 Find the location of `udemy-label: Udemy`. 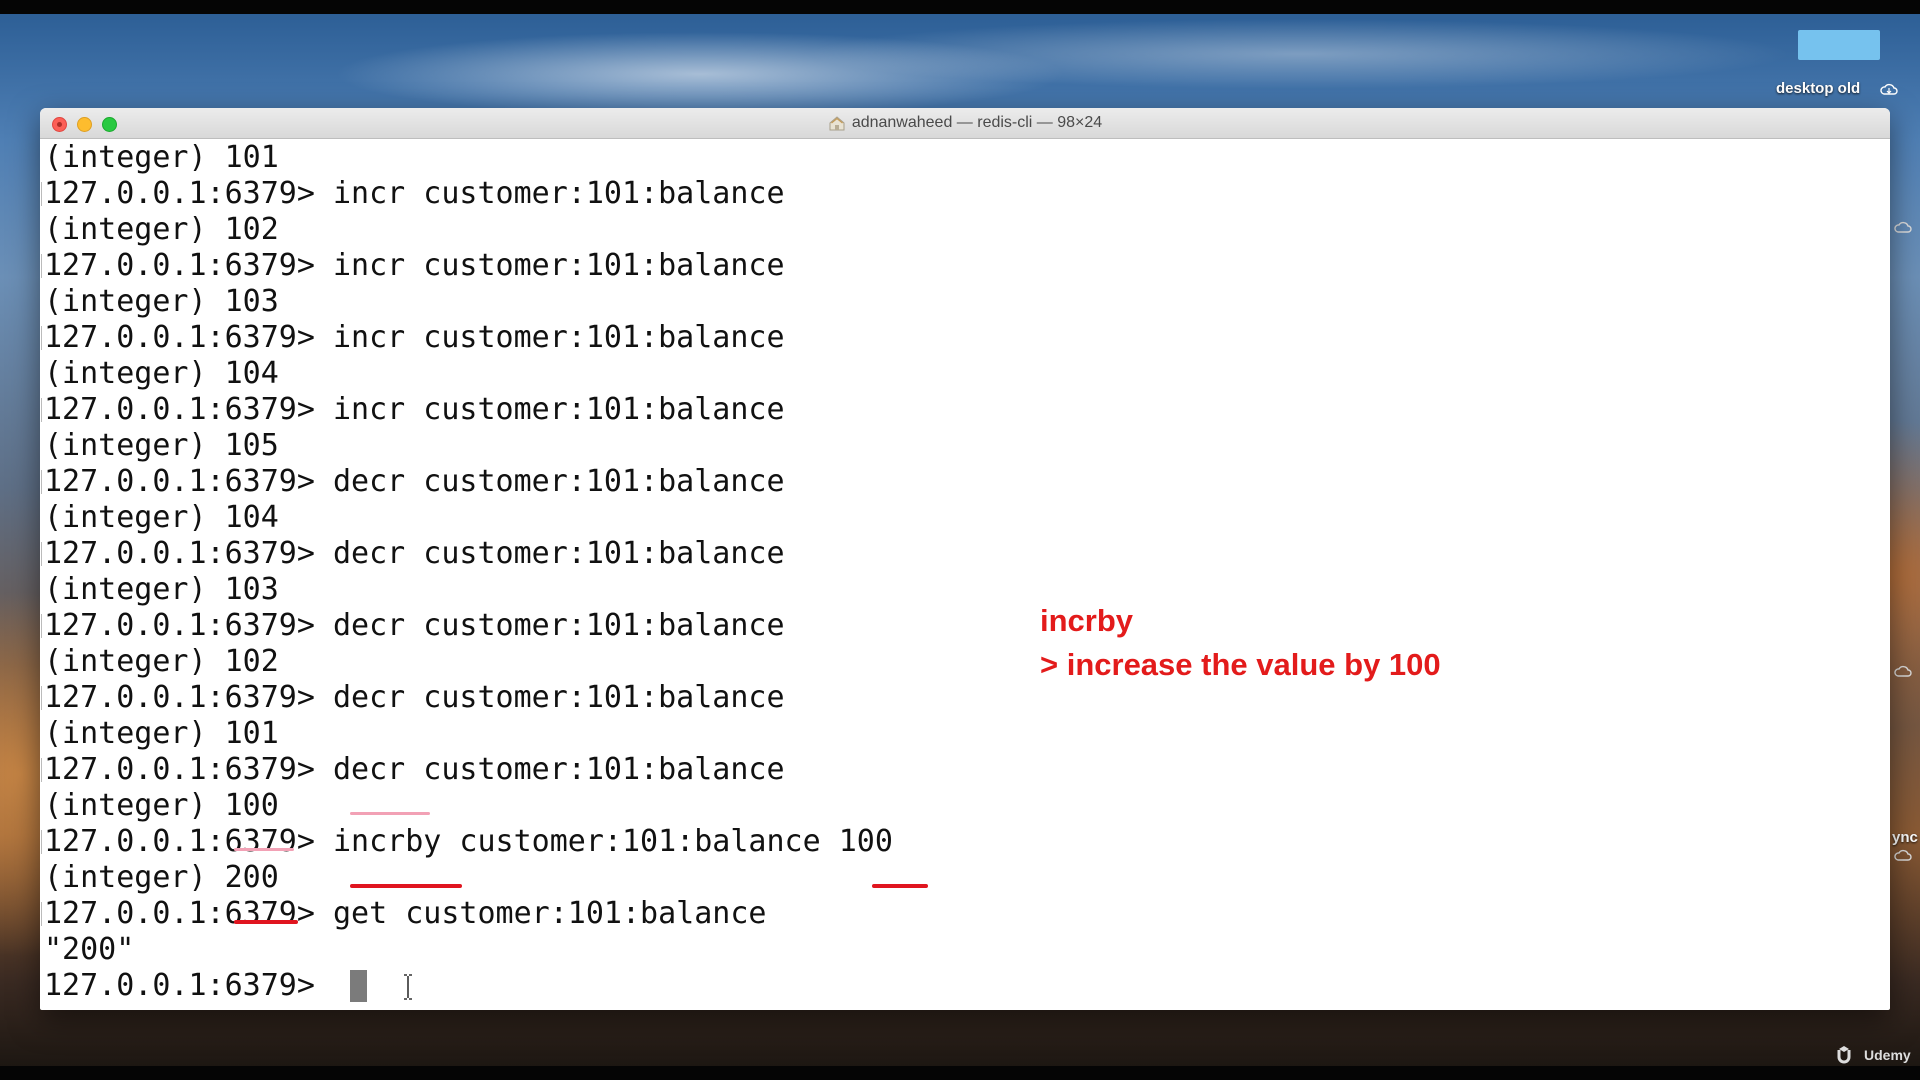

udemy-label: Udemy is located at coordinates (1887, 1055).